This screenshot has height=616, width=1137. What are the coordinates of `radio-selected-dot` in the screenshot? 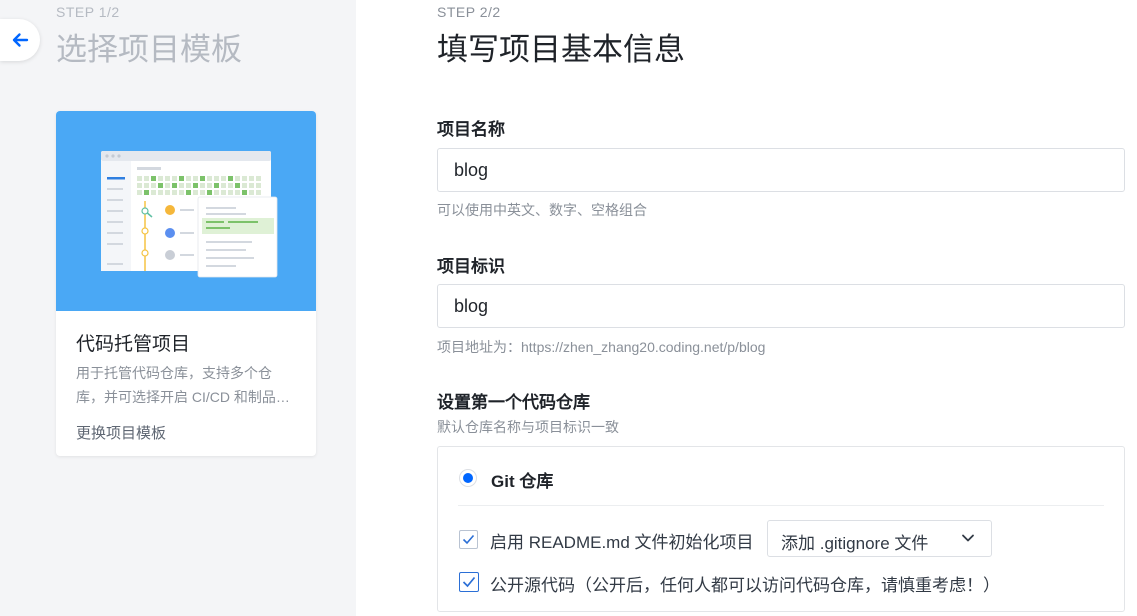 It's located at (468, 478).